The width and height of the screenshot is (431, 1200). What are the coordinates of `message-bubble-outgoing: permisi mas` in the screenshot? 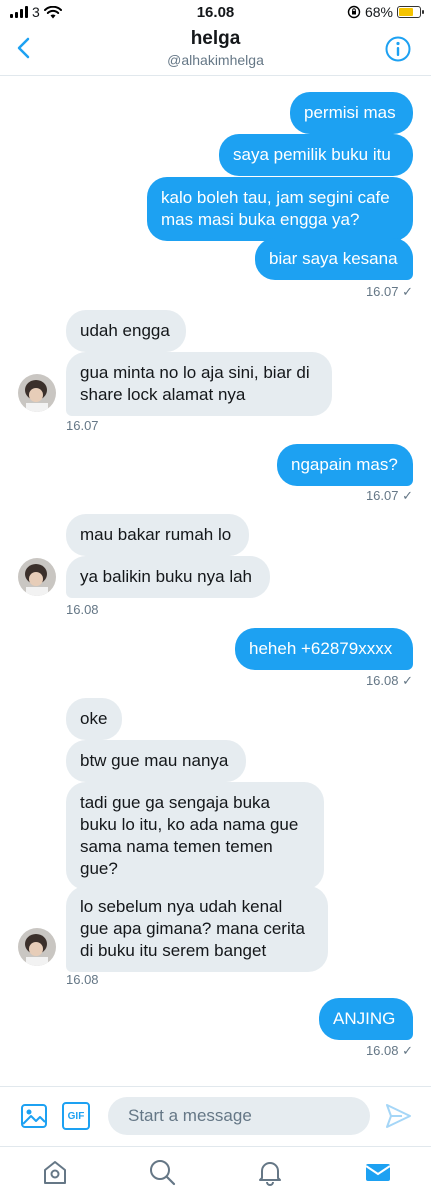 It's located at (351, 113).